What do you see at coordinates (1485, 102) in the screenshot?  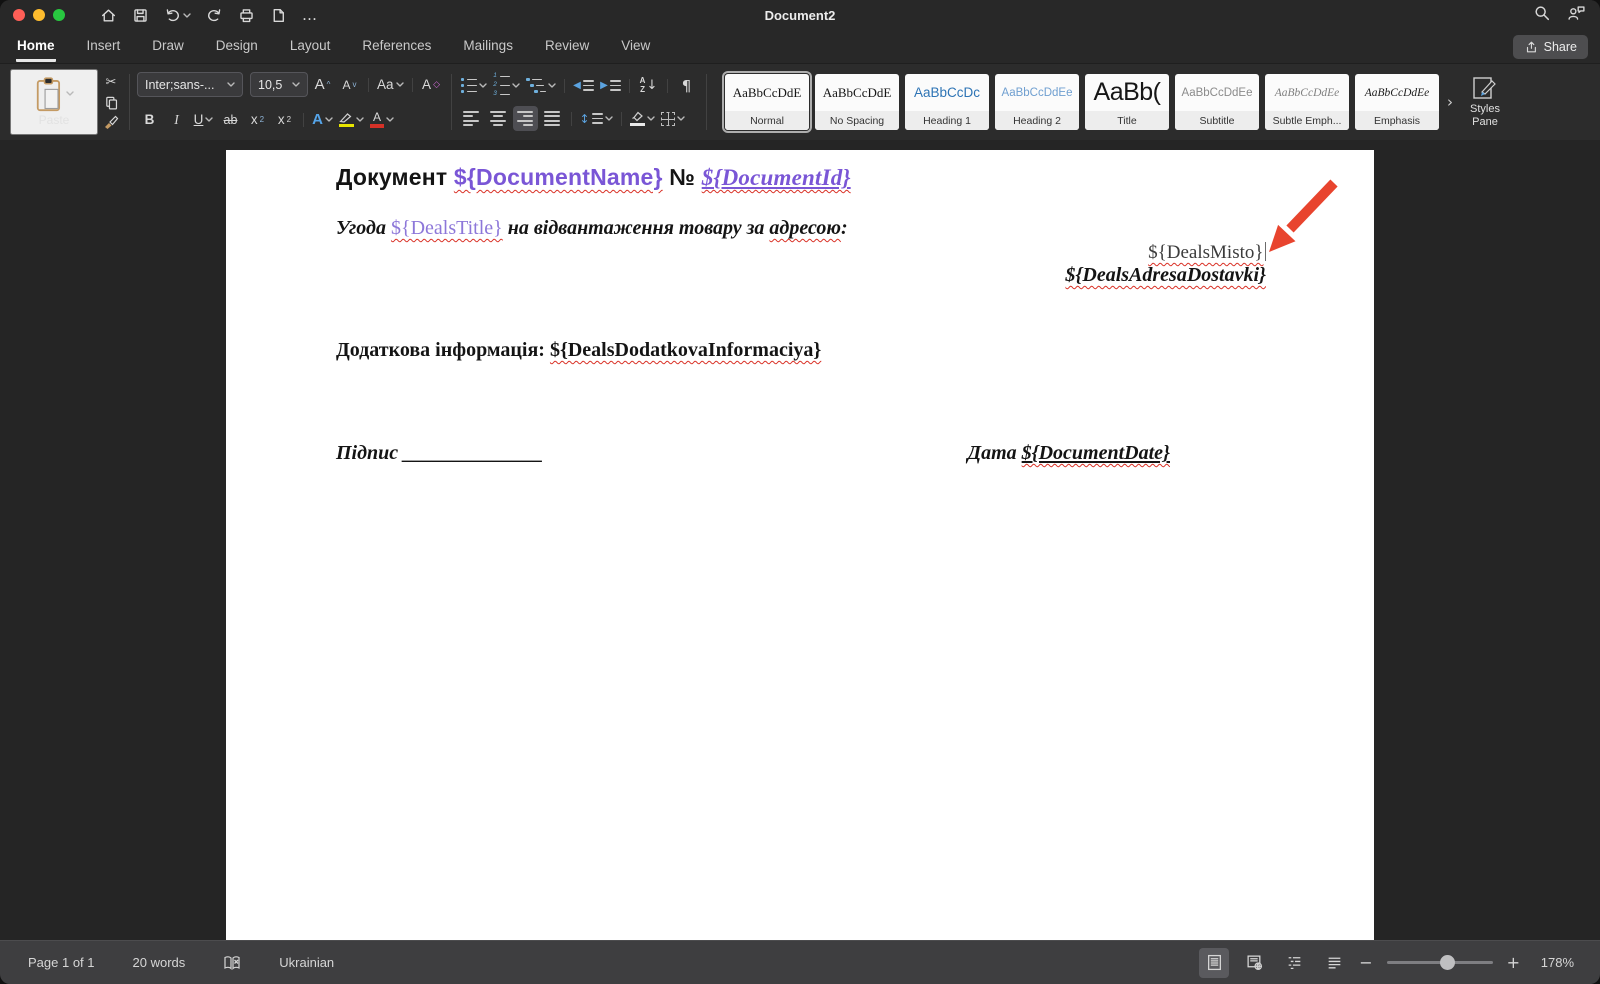 I see `styles-pane-button: Styles Pane` at bounding box center [1485, 102].